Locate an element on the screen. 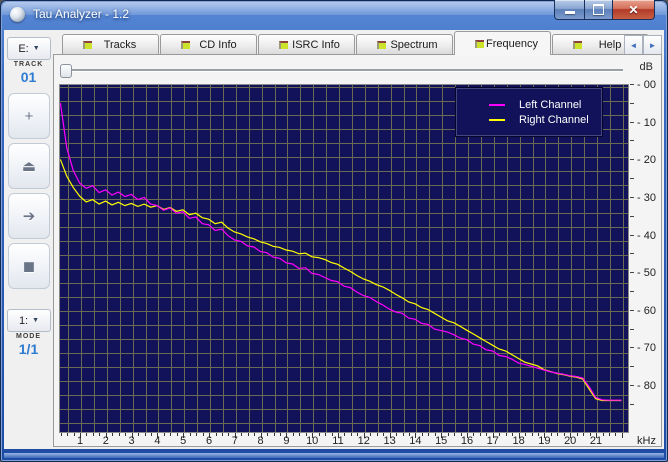 This screenshot has width=668, height=462. x-tick-label: 8 is located at coordinates (260, 441).